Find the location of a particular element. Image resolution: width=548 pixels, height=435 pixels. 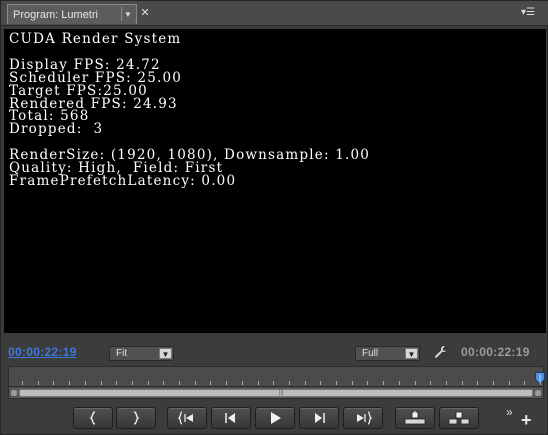

mark-in-icon is located at coordinates (92, 418).